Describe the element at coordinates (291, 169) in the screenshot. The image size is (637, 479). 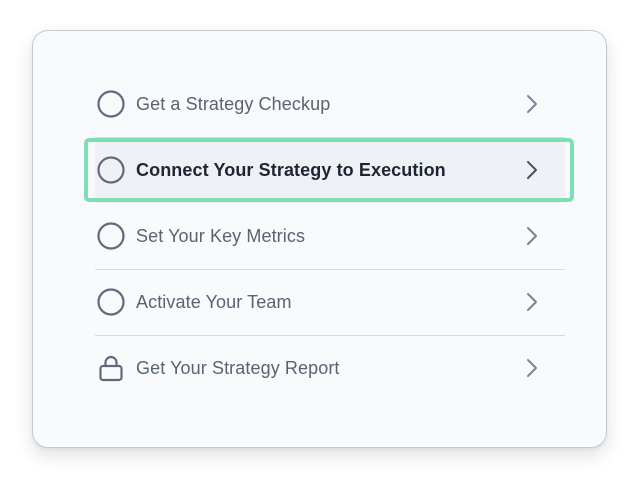
I see `checklist-item-label: Connect Your Strategy to Execution` at that location.